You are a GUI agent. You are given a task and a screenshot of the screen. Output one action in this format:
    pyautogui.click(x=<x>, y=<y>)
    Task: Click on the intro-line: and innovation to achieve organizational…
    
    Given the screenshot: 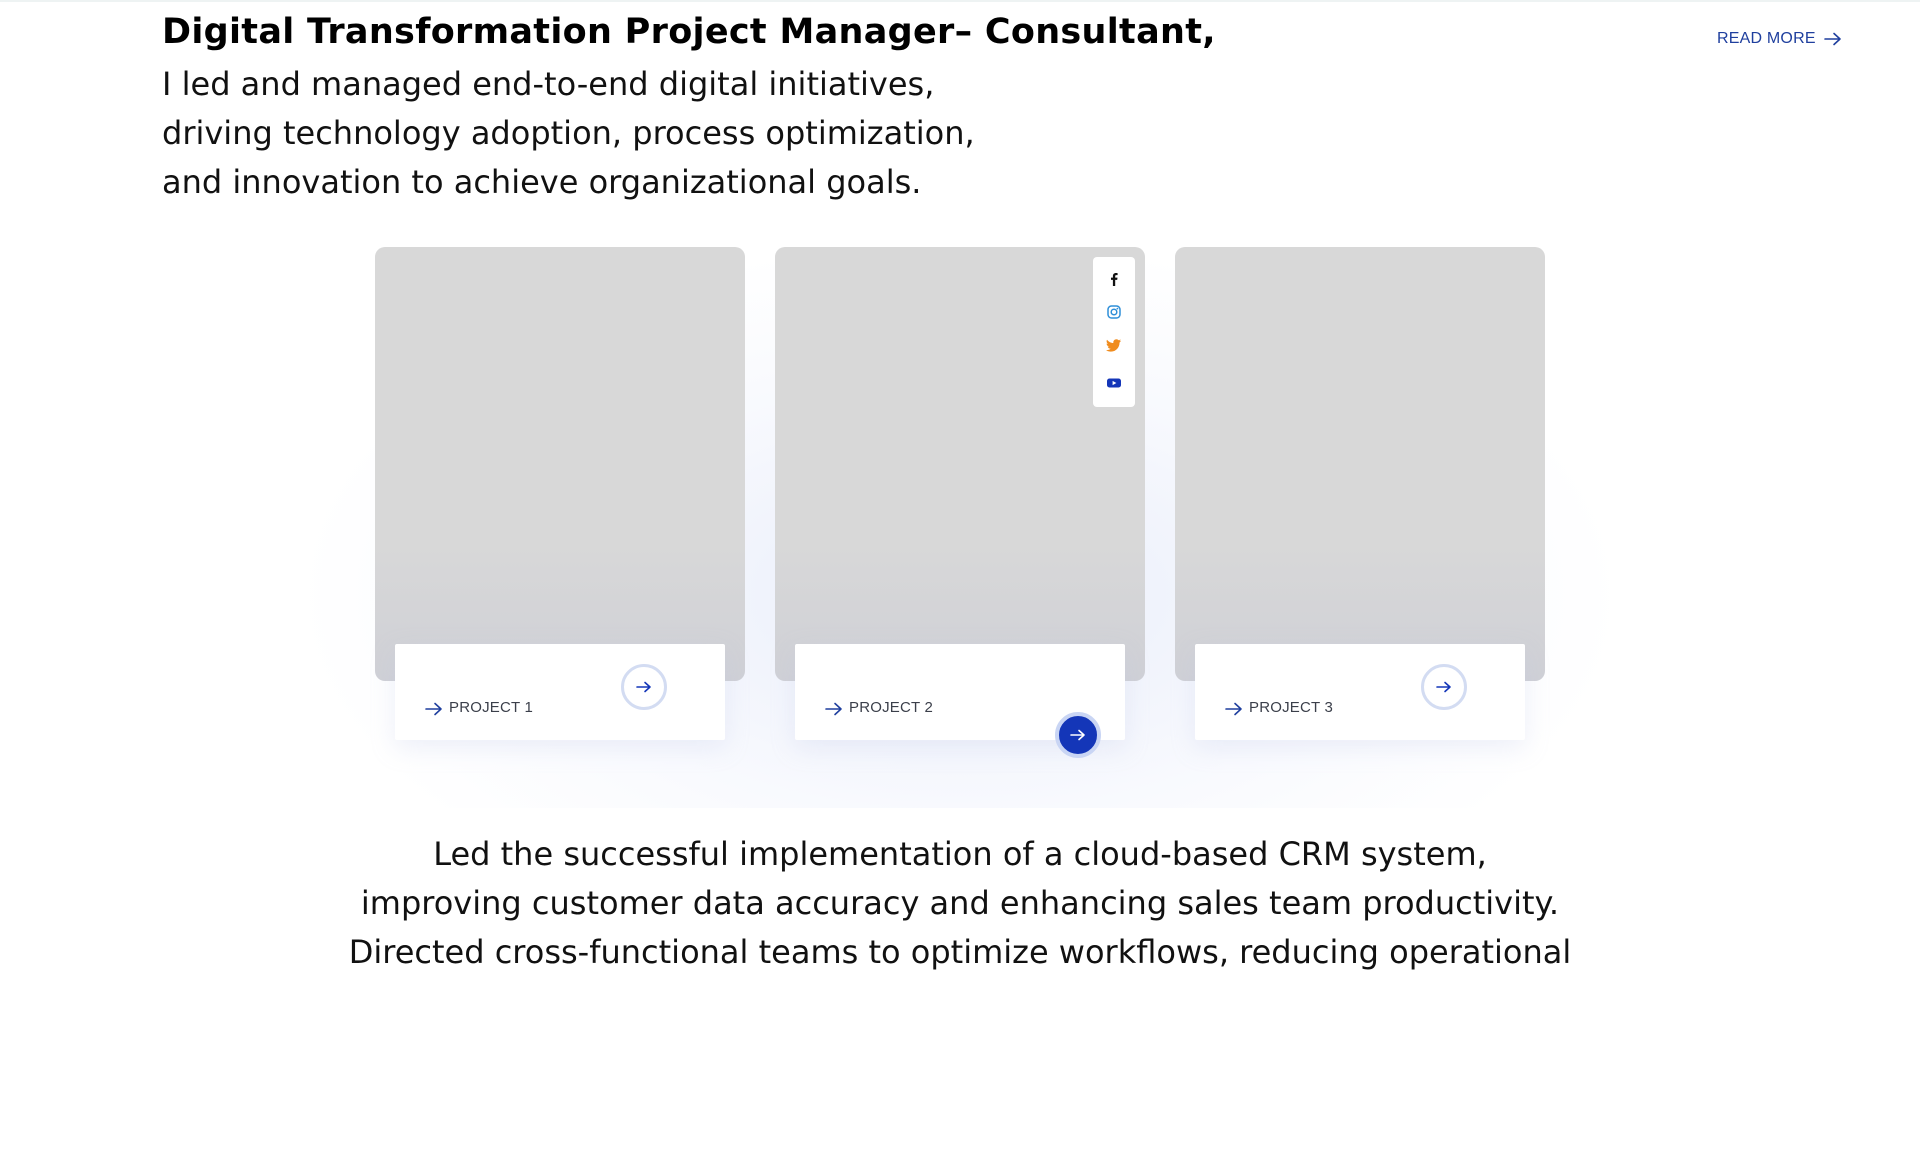 What is the action you would take?
    pyautogui.click(x=542, y=182)
    